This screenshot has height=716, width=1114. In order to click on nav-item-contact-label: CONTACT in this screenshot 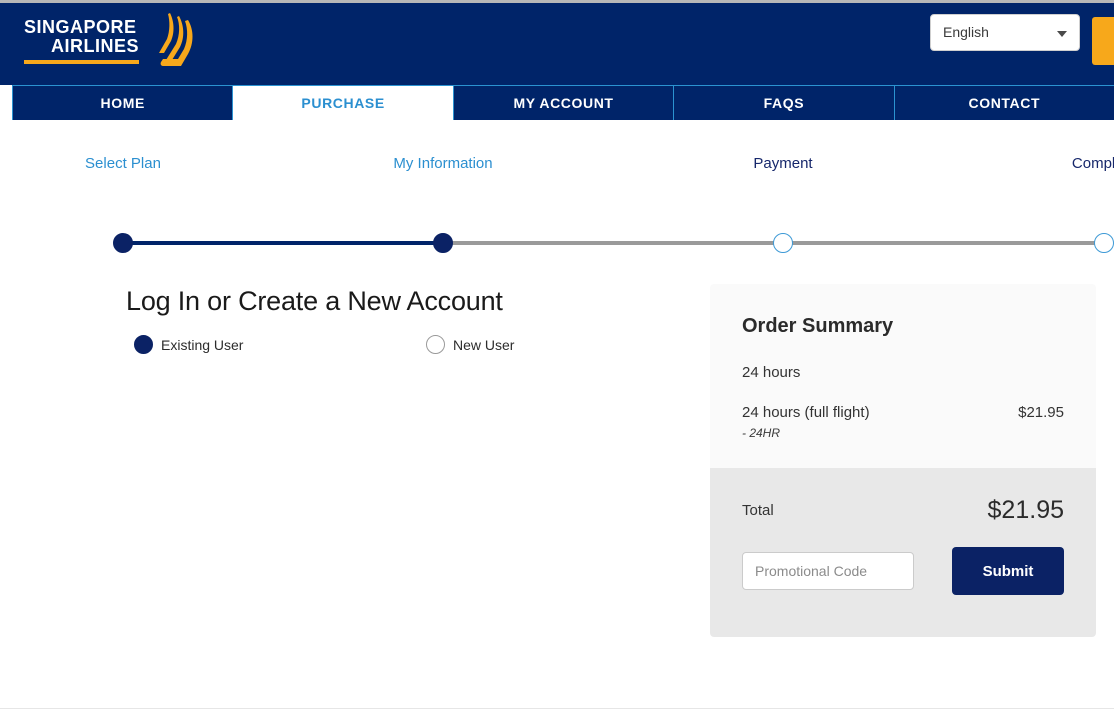, I will do `click(1004, 103)`.